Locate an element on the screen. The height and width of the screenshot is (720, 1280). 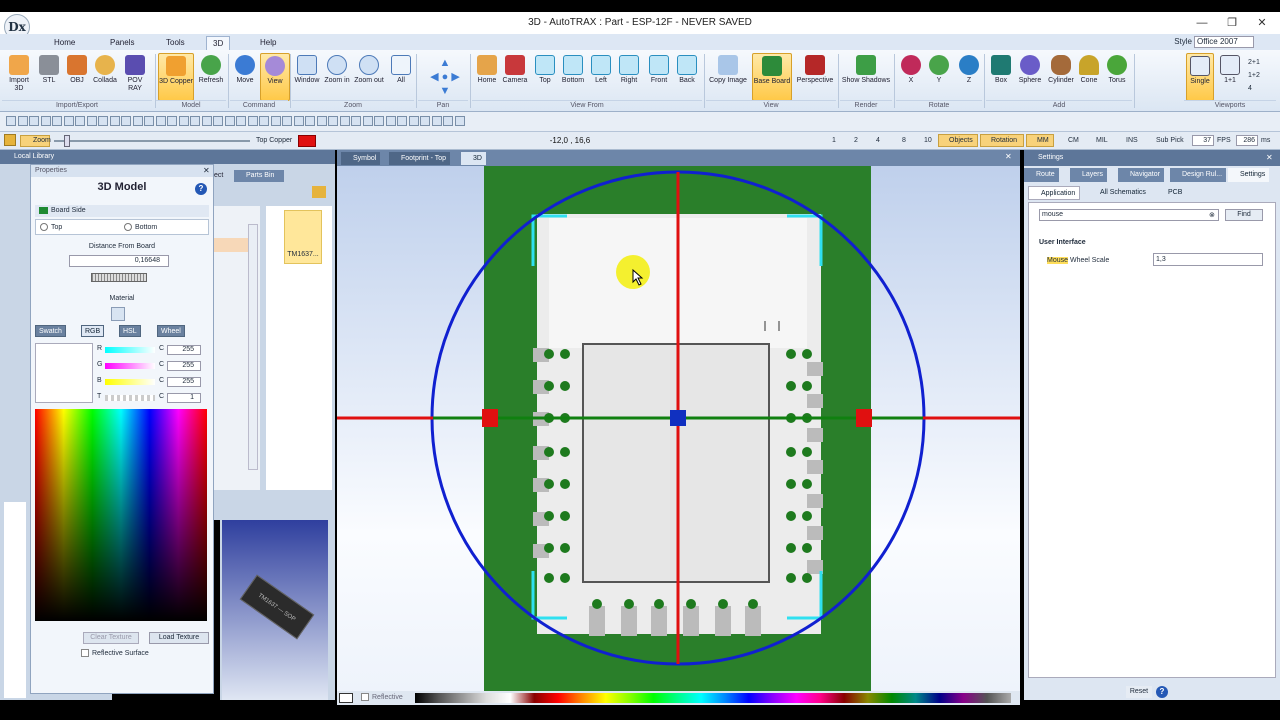
x-axis-handle-right is located at coordinates (864, 418).